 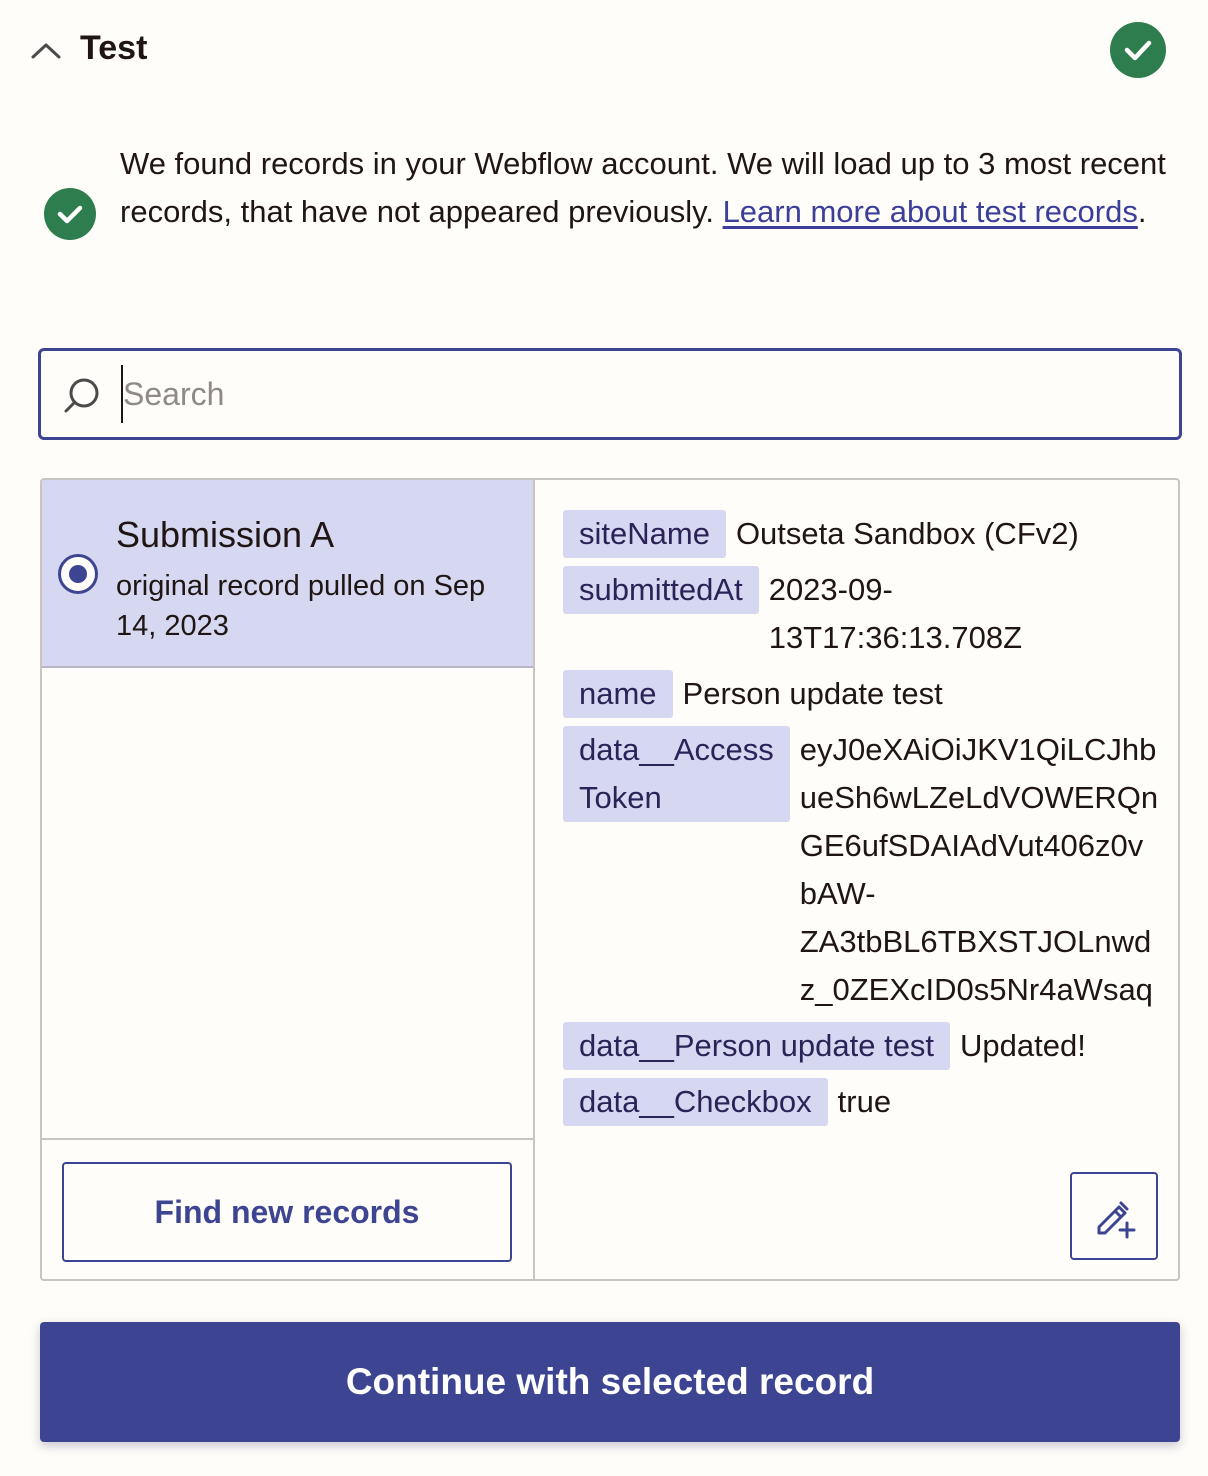 What do you see at coordinates (1142, 211) in the screenshot?
I see `info-trailing: .` at bounding box center [1142, 211].